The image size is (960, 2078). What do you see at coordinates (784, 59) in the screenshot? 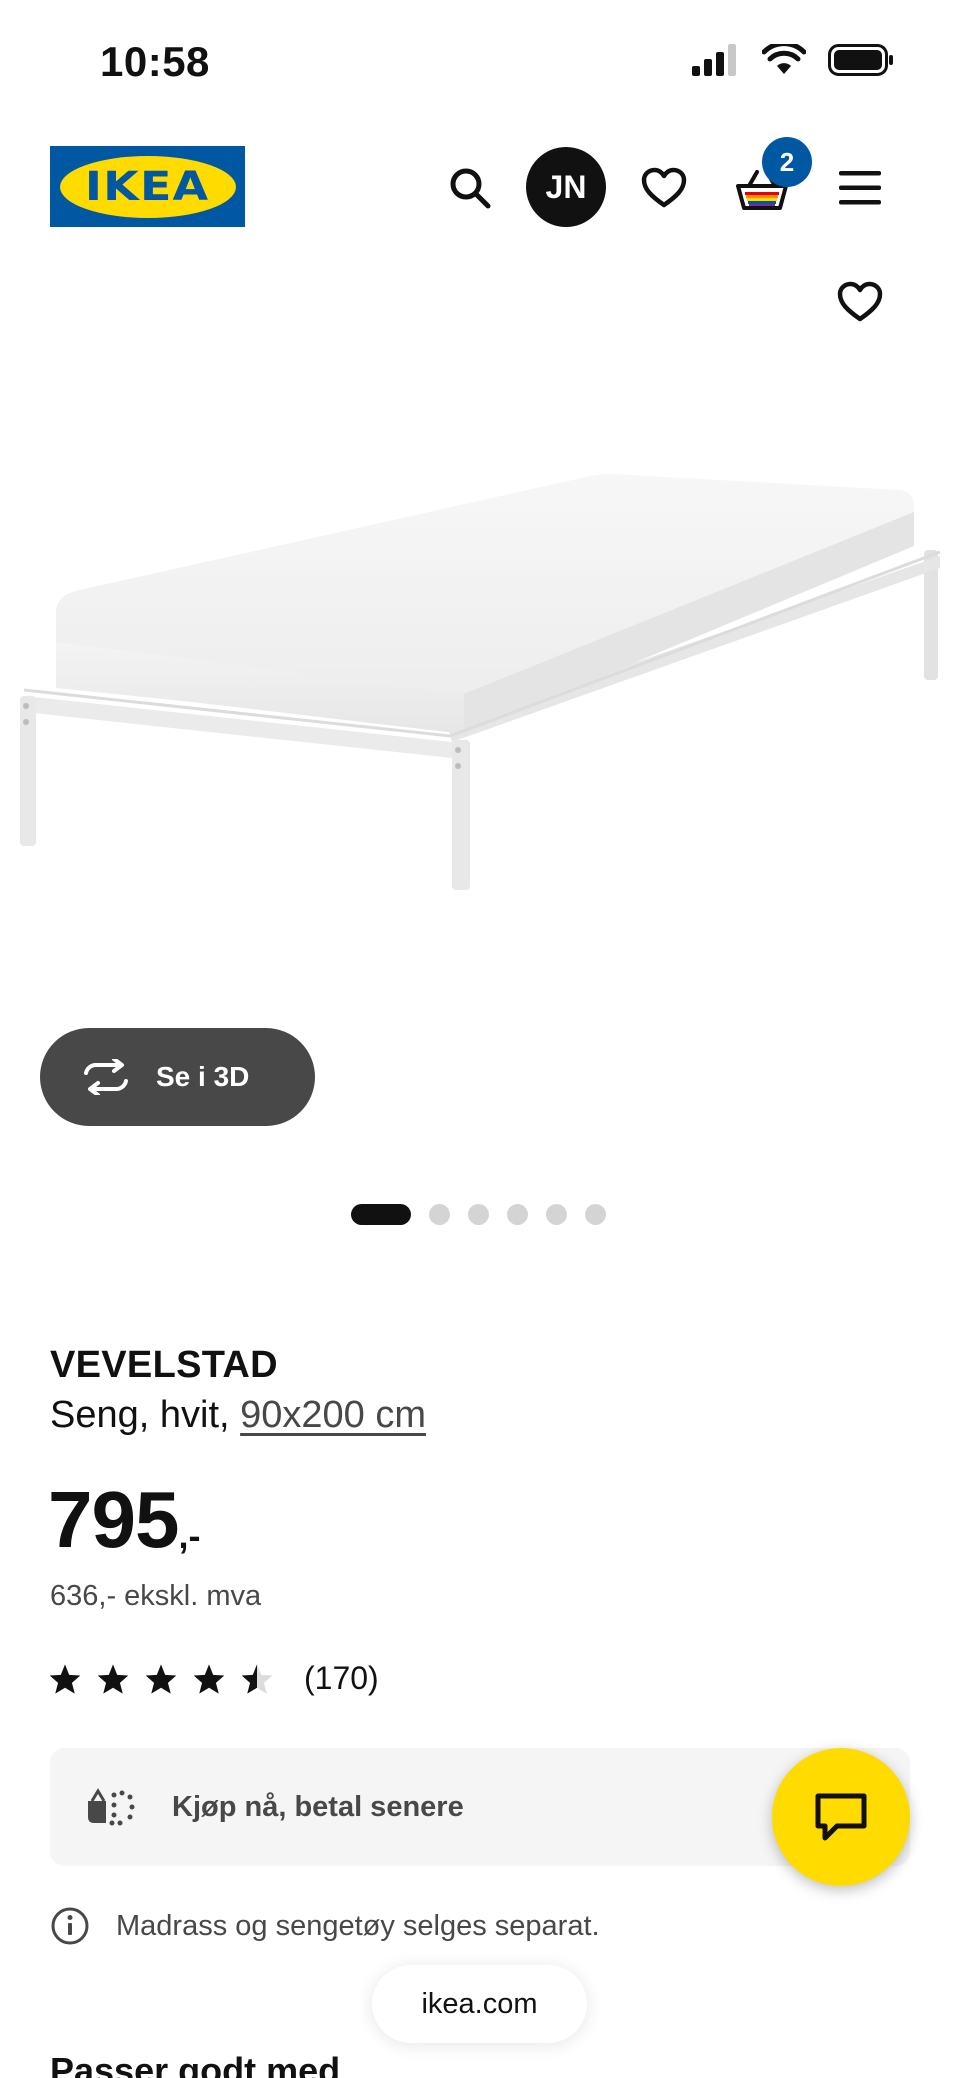
I see `wifi-icon` at bounding box center [784, 59].